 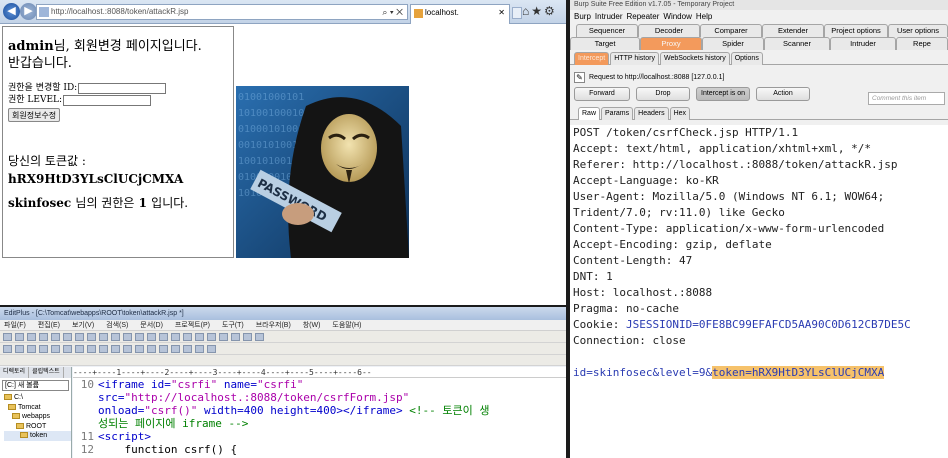 I want to click on save-all-icon, so click(x=43, y=336).